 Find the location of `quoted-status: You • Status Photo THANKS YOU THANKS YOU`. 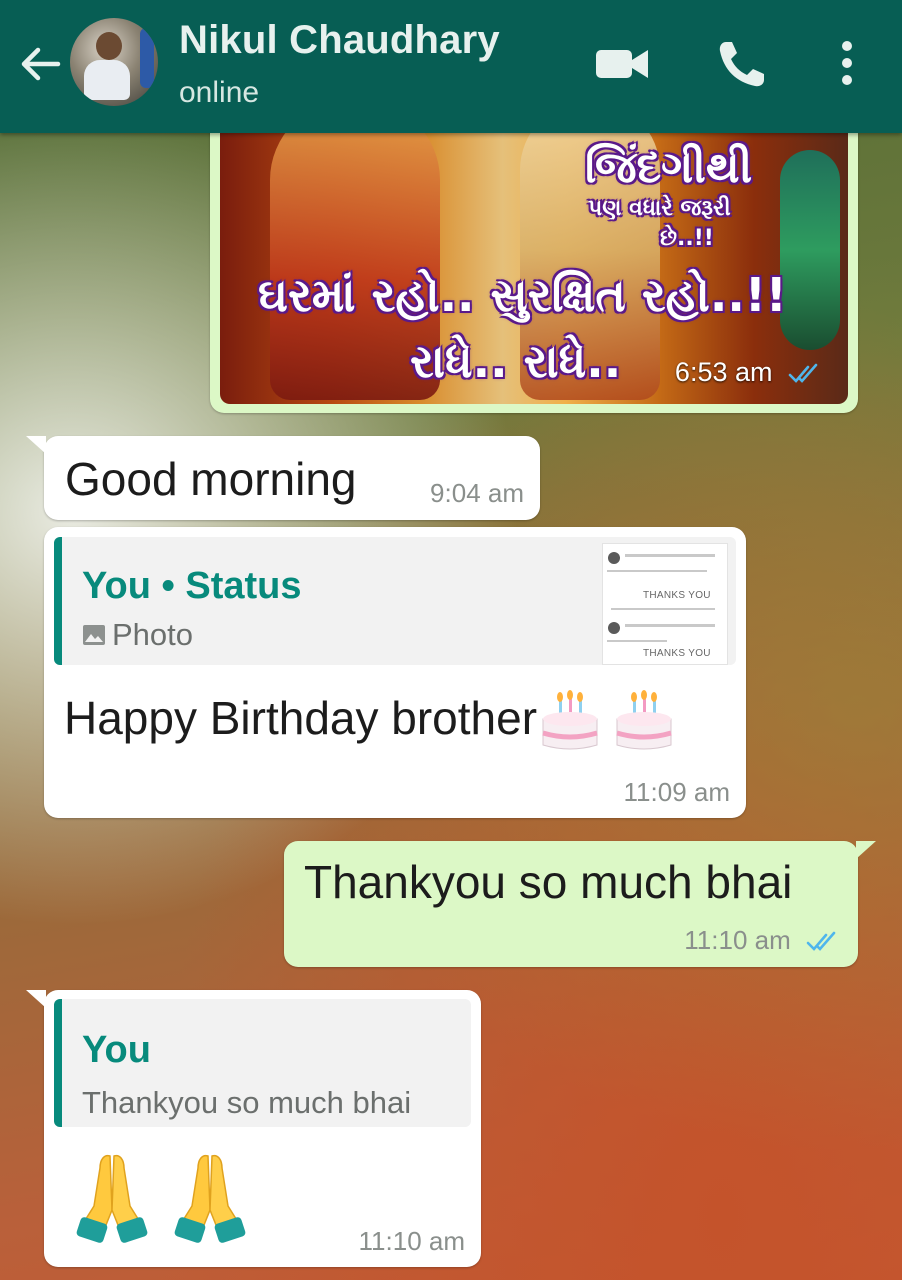

quoted-status: You • Status Photo THANKS YOU THANKS YOU is located at coordinates (395, 601).